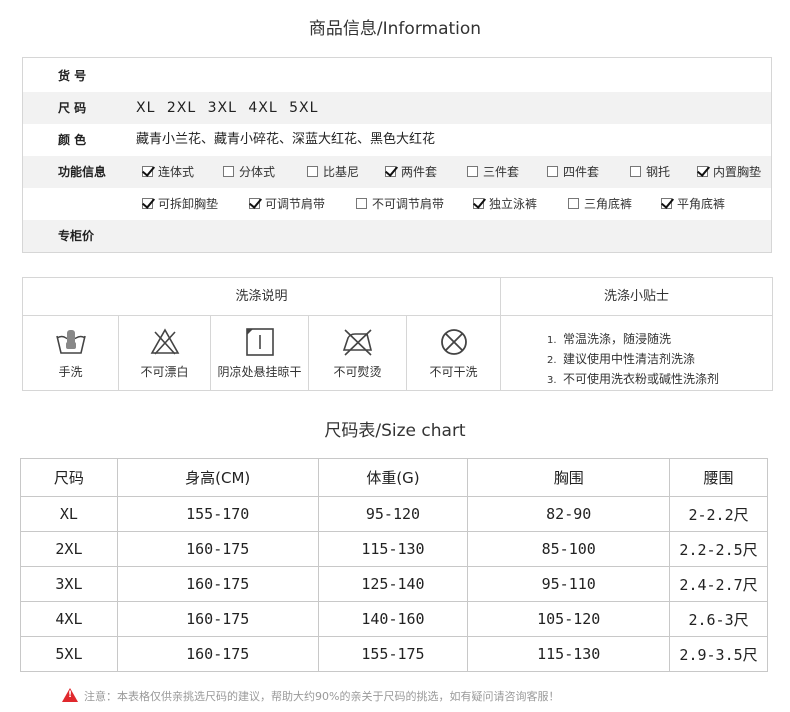 The height and width of the screenshot is (712, 790). I want to click on option-label: 独立泳裤, so click(513, 204).